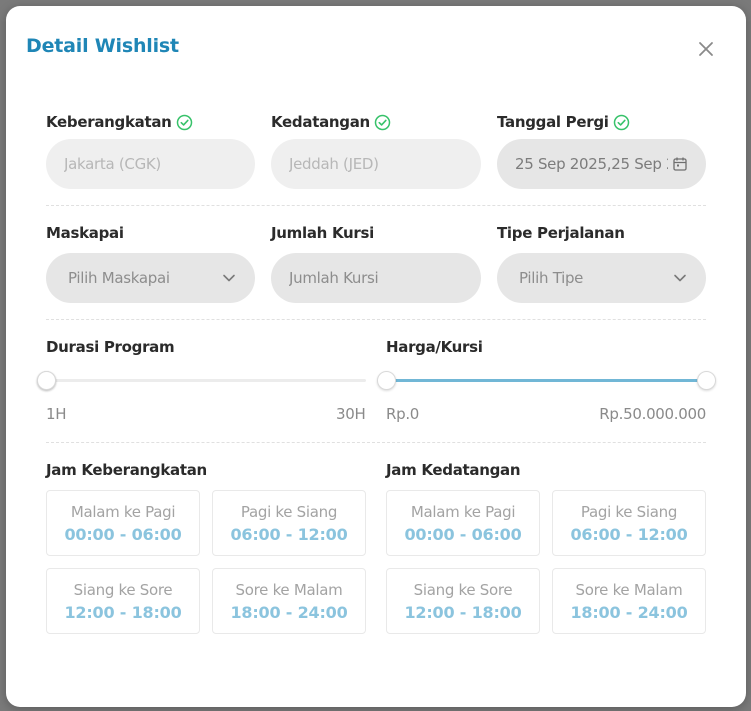  I want to click on arrival-field-label: Kedatangan, so click(331, 122).